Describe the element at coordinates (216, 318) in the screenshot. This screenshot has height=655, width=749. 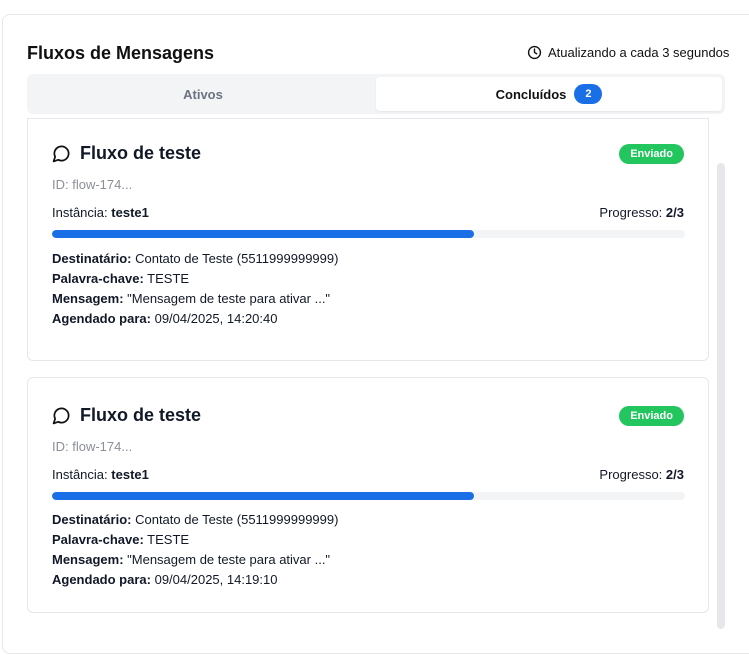
I see `scheduled-value: 09/04/2025, 14:20:40` at that location.